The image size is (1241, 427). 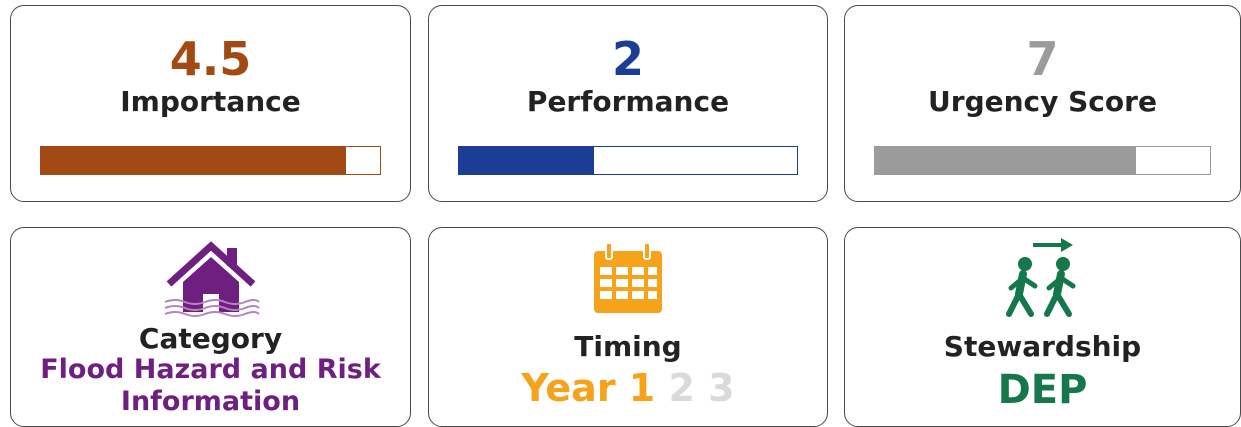 I want to click on performance-label: Performance, so click(x=628, y=101).